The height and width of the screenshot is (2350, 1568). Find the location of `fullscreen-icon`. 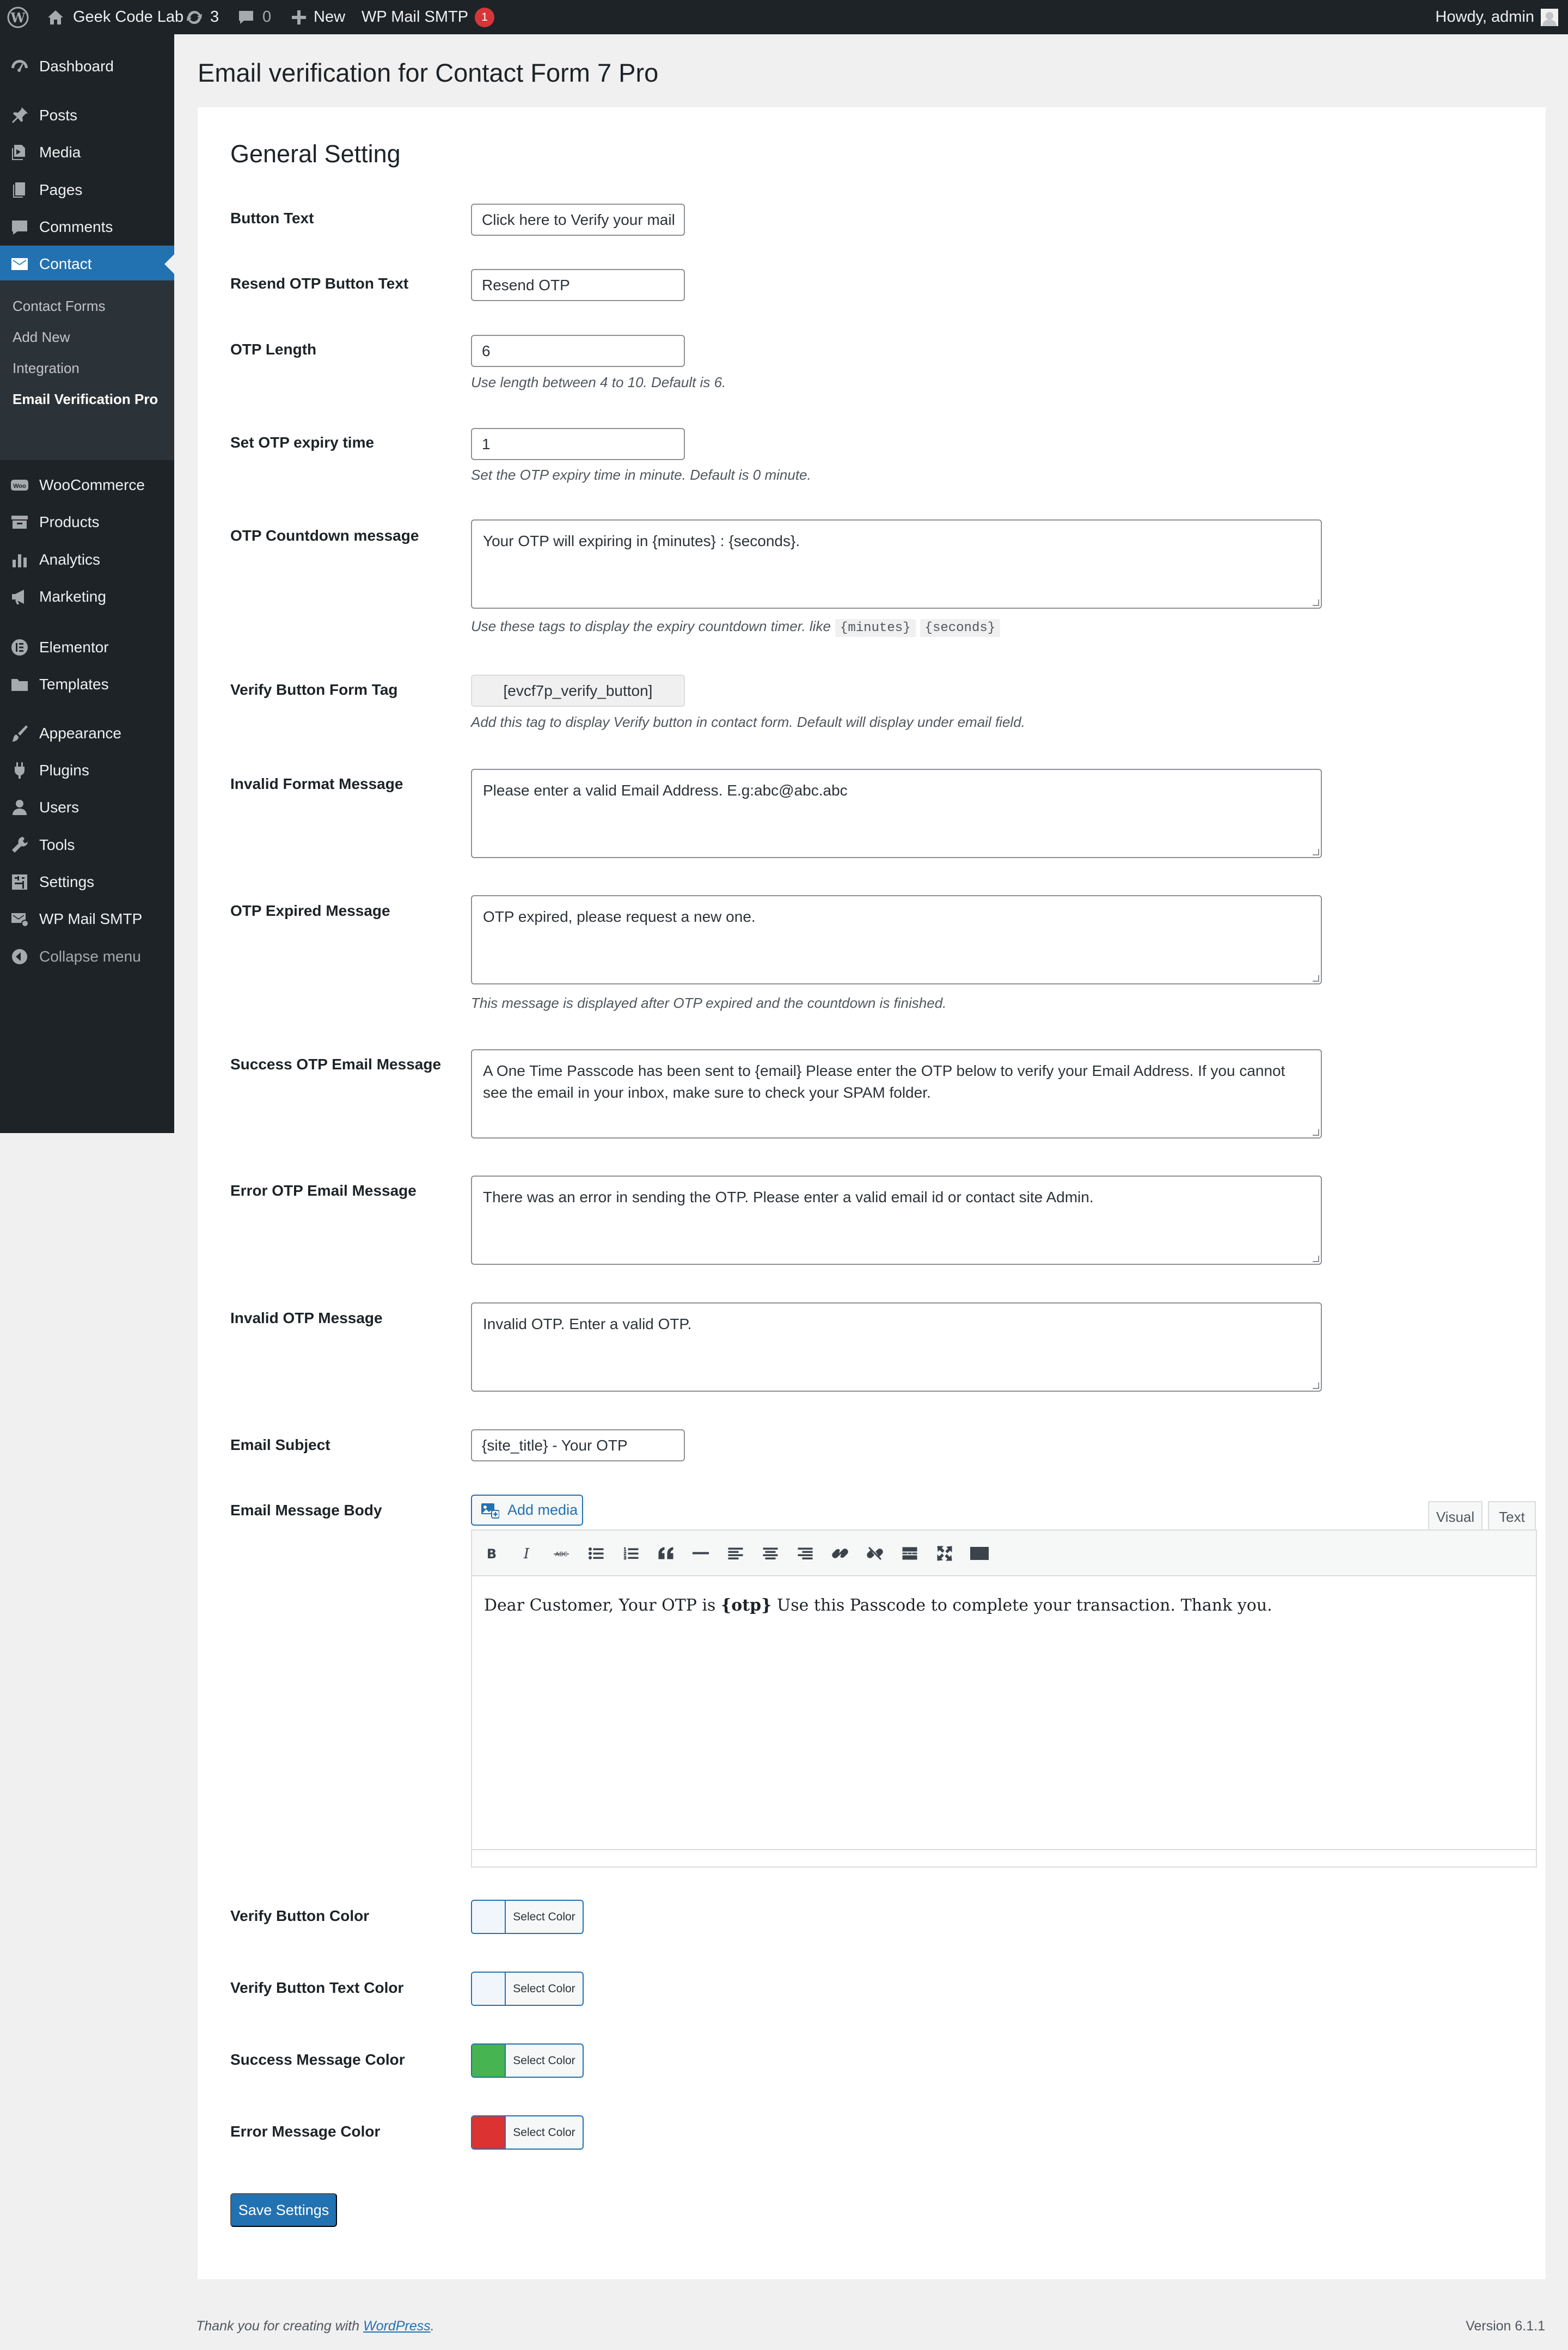

fullscreen-icon is located at coordinates (945, 1553).